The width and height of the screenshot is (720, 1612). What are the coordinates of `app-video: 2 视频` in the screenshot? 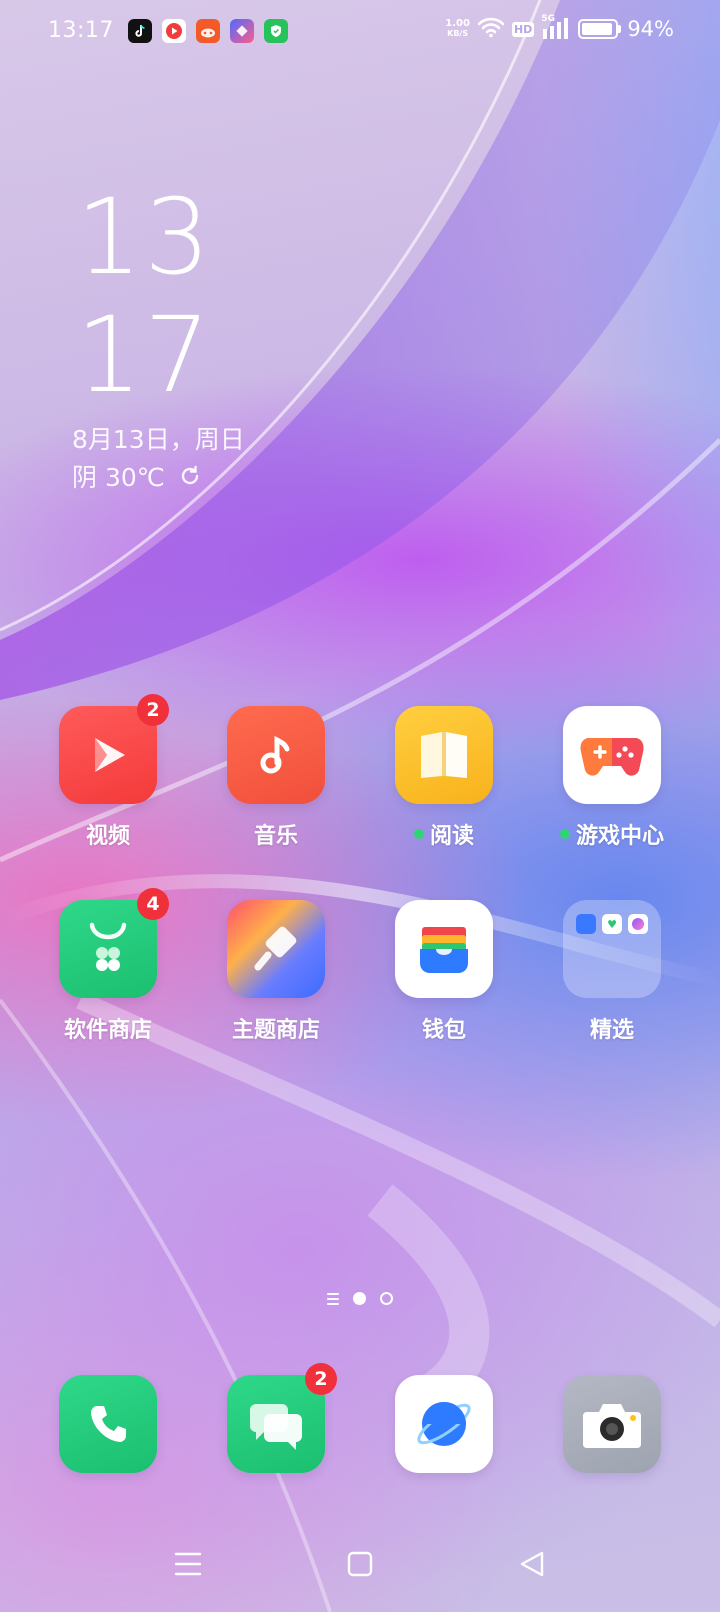 It's located at (108, 772).